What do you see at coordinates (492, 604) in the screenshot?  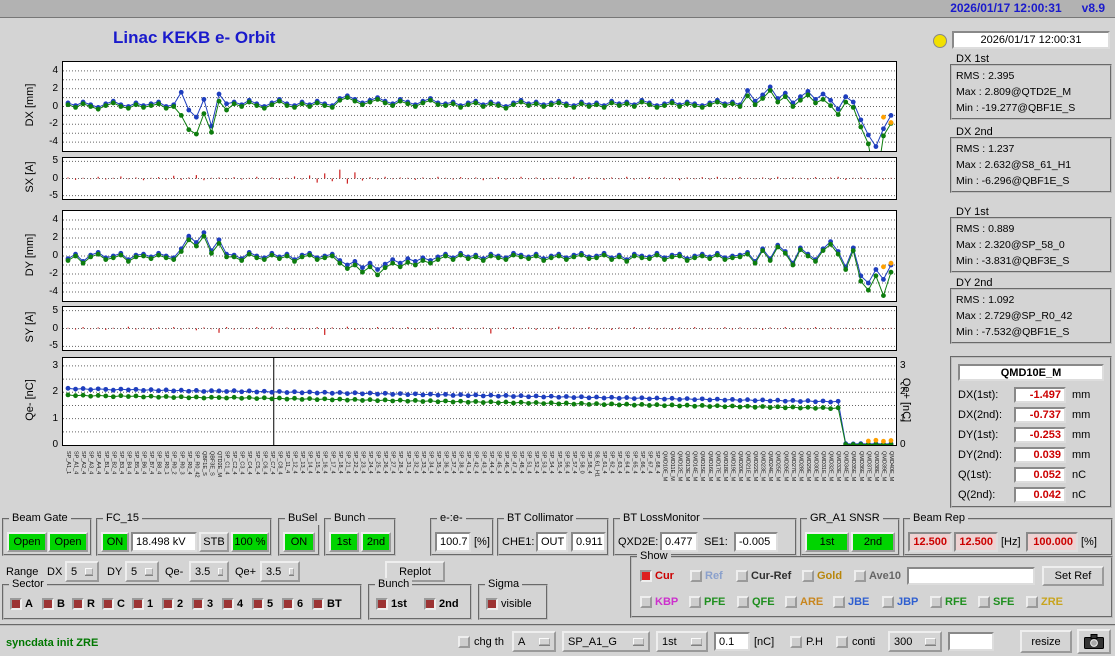 I see `sigma-visible-checkbox` at bounding box center [492, 604].